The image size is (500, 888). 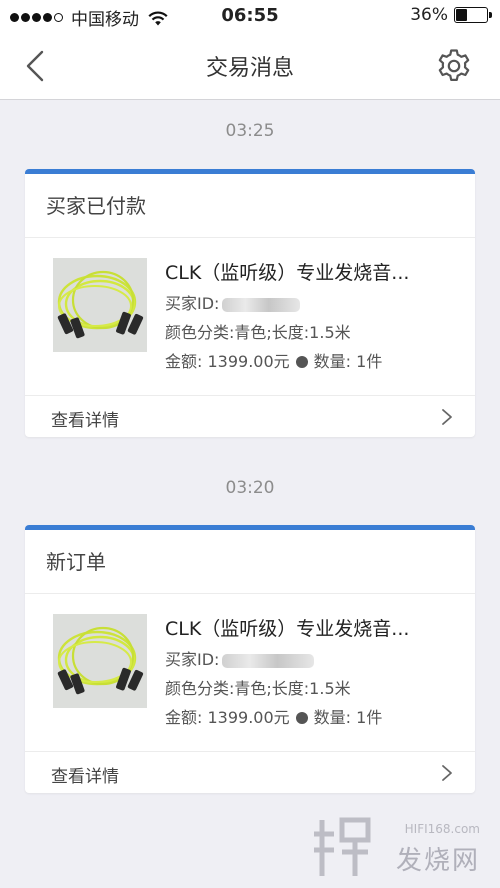 I want to click on nav-bar: 交易消息, so click(x=250, y=66).